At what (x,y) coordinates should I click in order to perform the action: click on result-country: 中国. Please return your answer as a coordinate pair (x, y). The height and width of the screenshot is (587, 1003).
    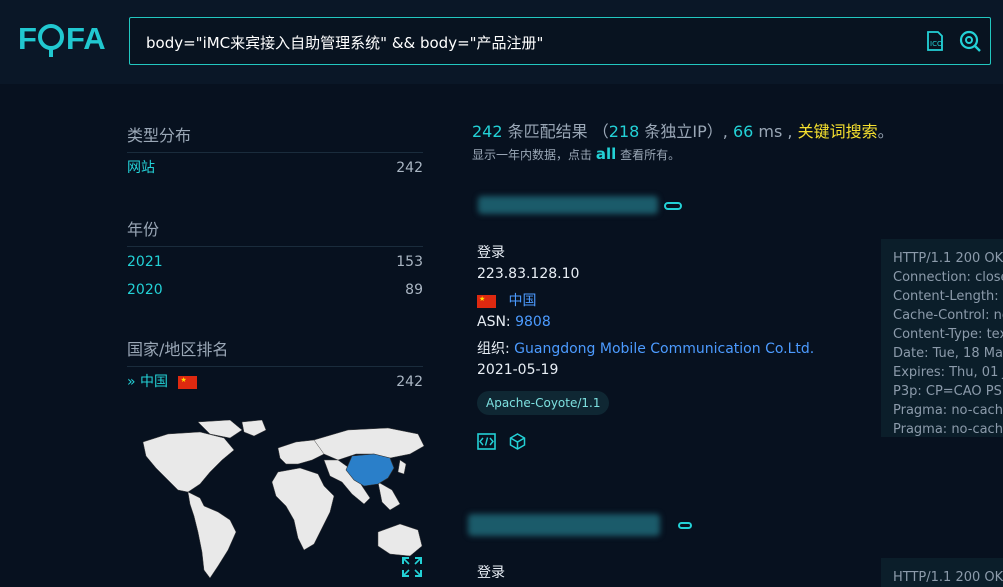
    Looking at the image, I should click on (506, 300).